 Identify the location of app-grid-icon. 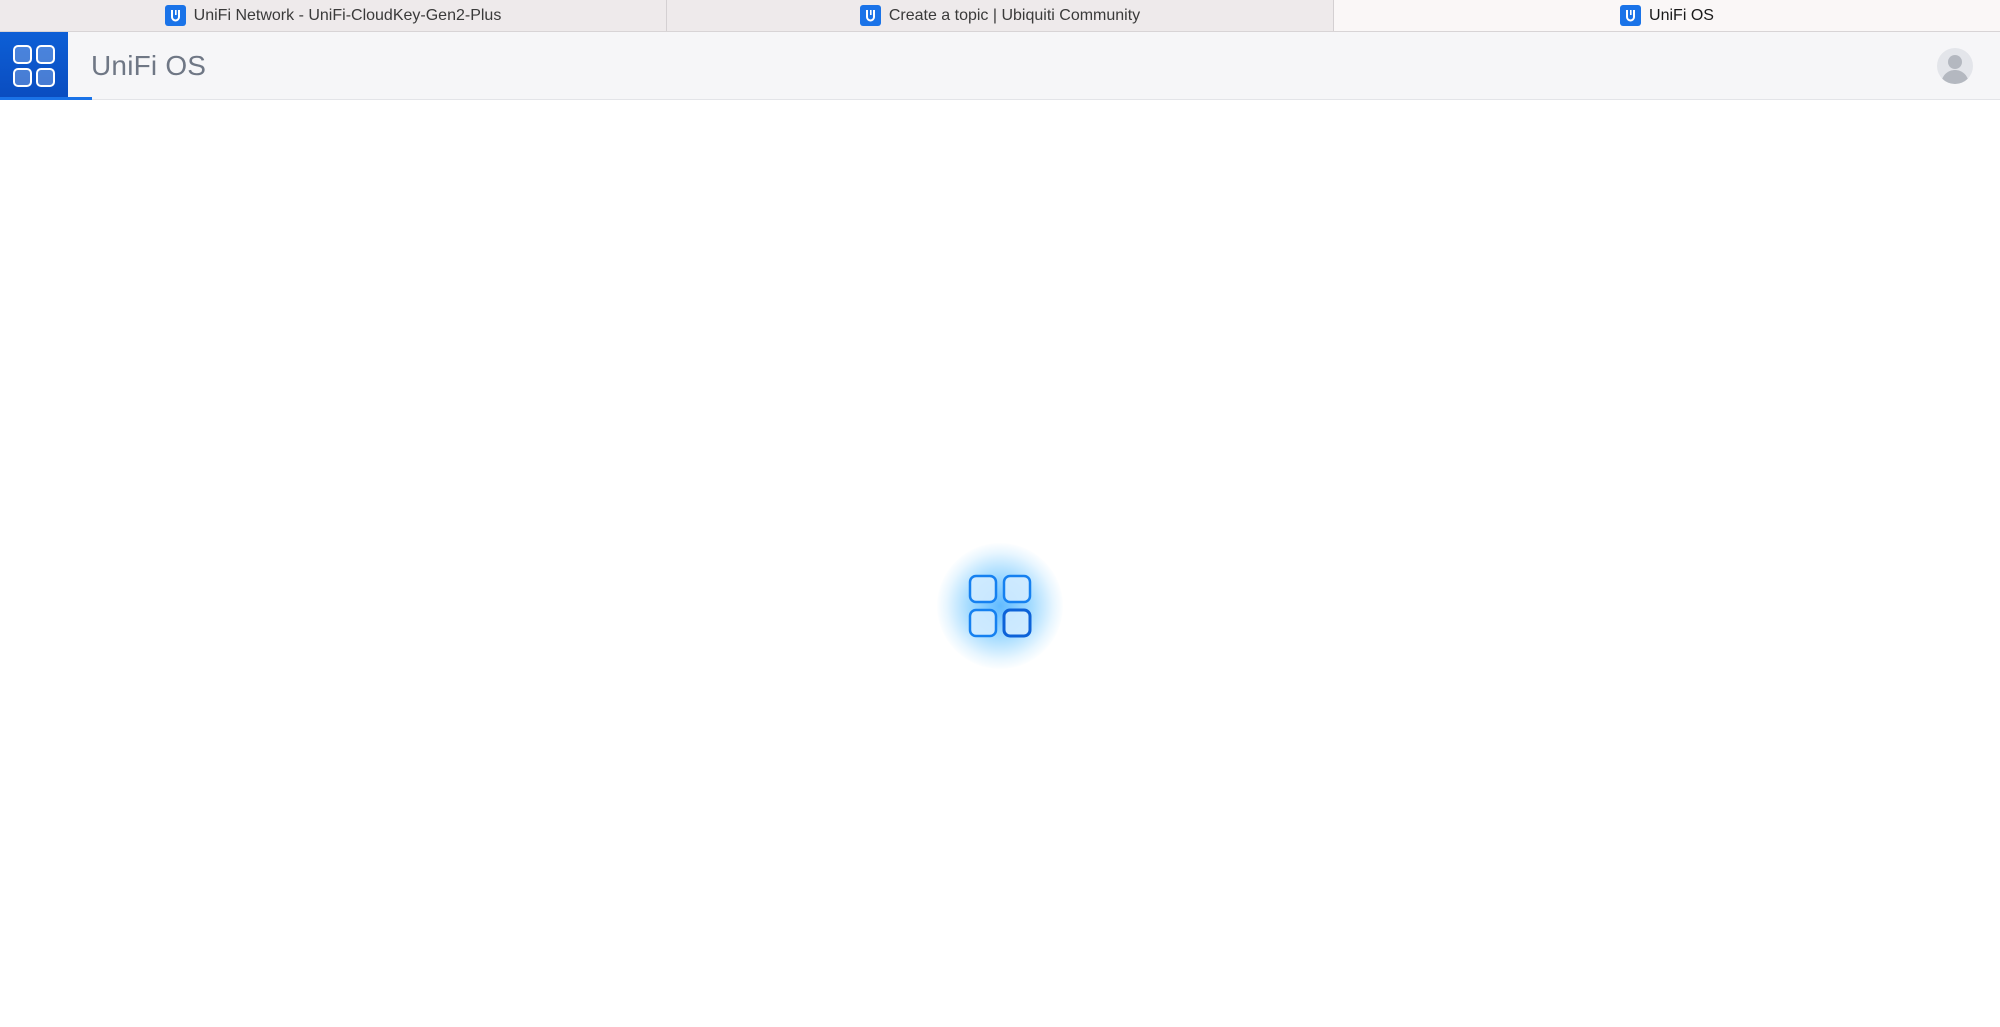
(34, 66).